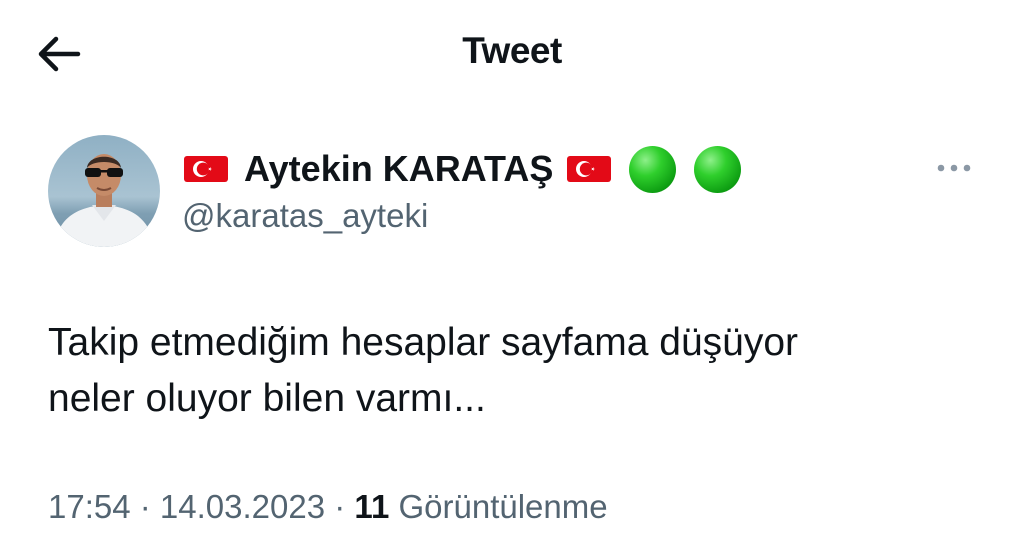  I want to click on more-dots-icon, so click(954, 168).